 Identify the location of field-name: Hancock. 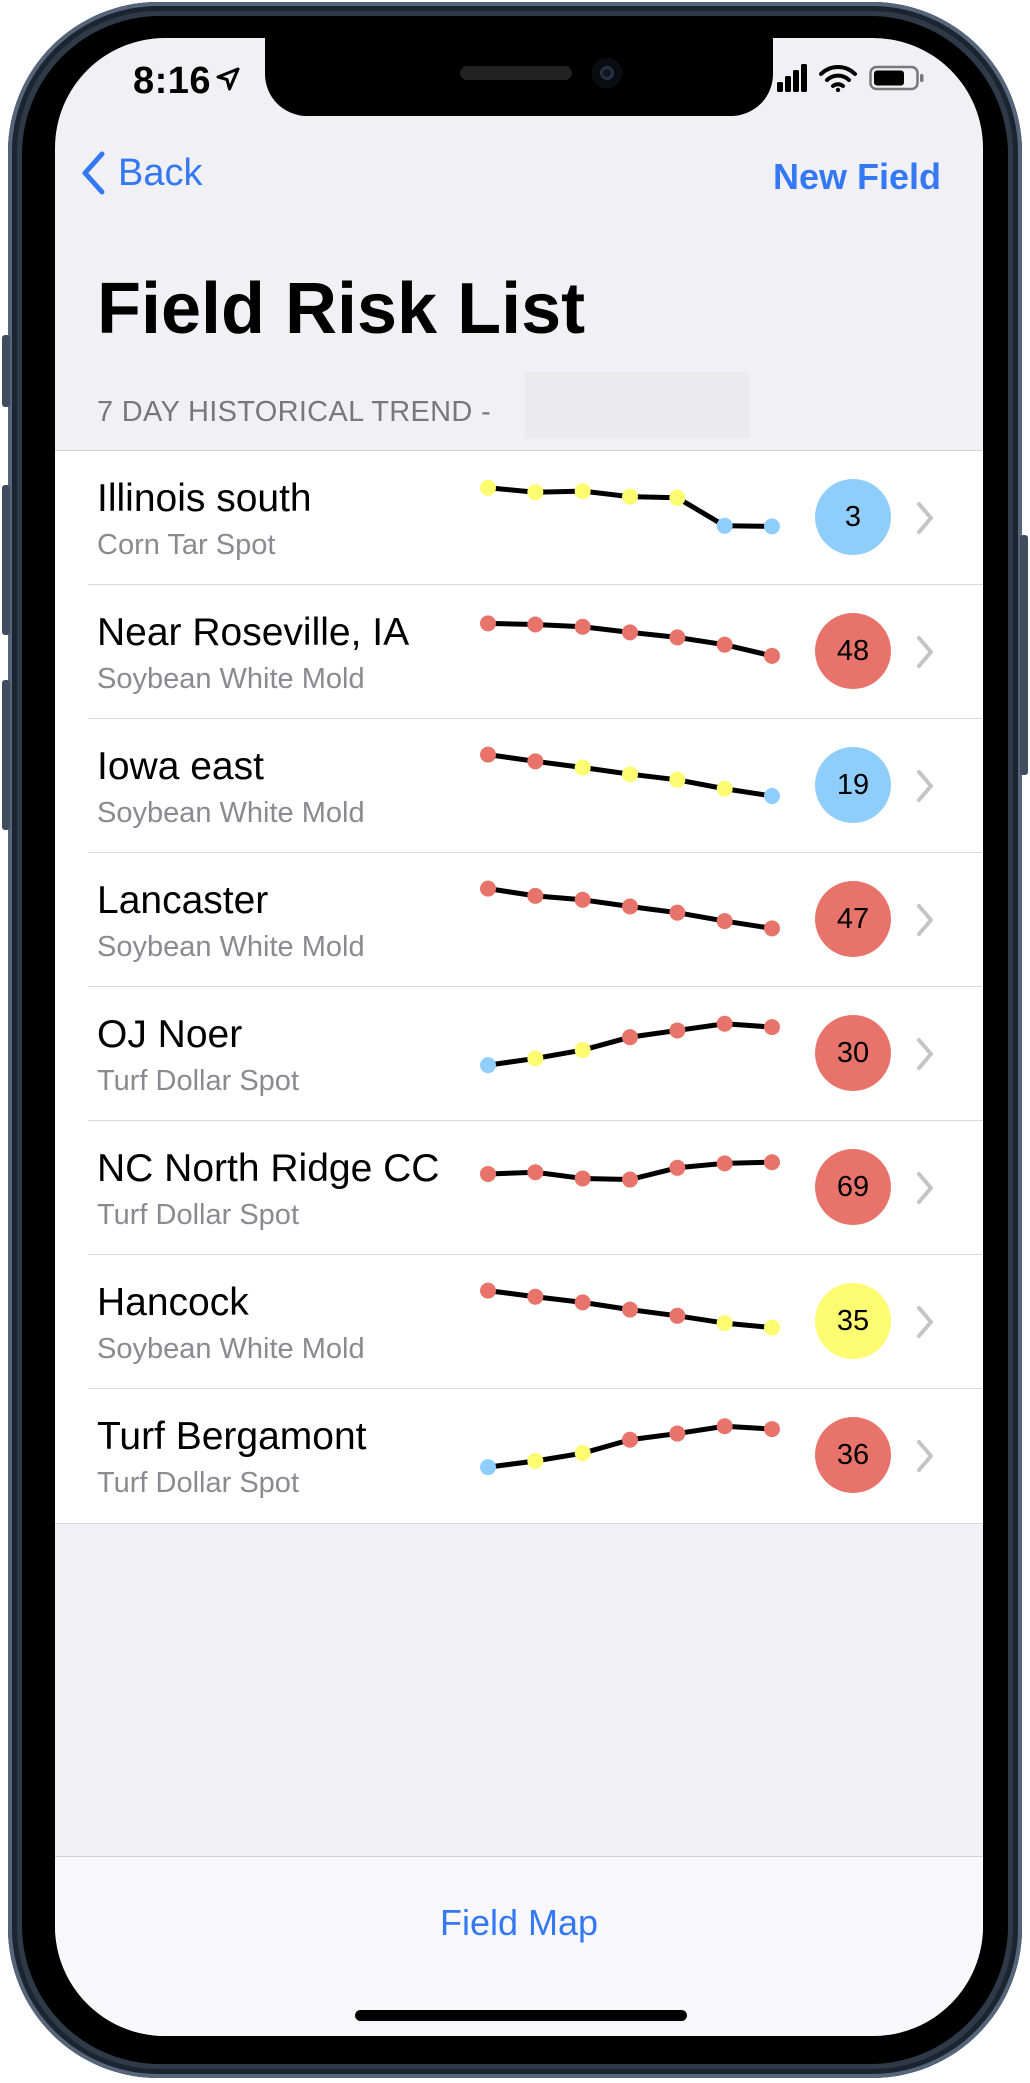
(173, 1302).